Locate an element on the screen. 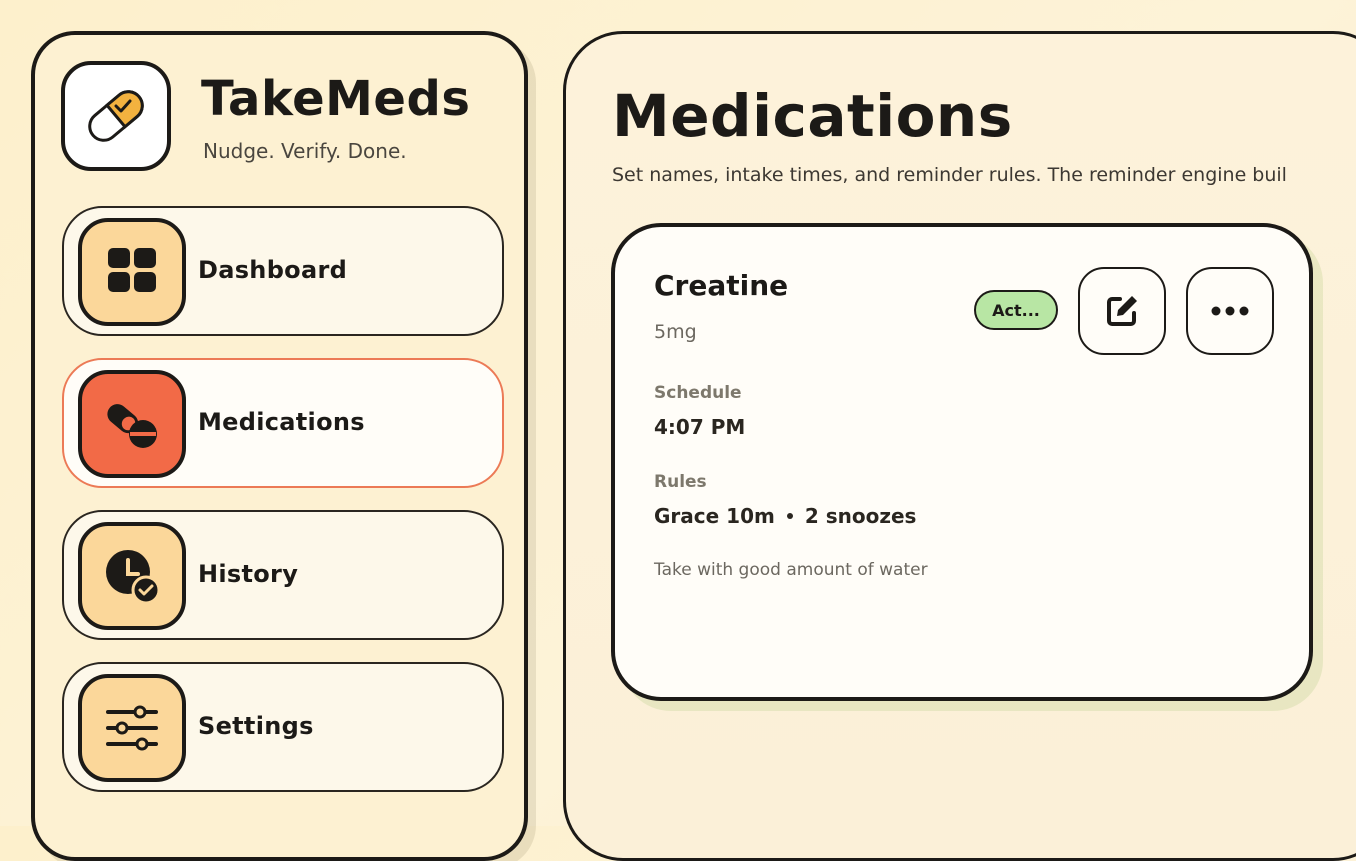 Image resolution: width=1356 pixels, height=861 pixels. schedule-value: 4:07 PM is located at coordinates (700, 427).